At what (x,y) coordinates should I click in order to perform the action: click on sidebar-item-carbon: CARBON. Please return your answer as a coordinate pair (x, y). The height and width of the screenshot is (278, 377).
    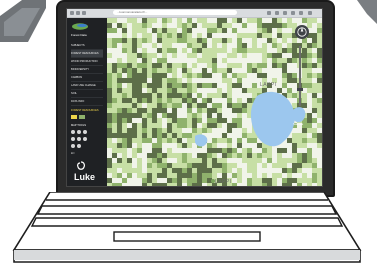
    Looking at the image, I should click on (87, 78).